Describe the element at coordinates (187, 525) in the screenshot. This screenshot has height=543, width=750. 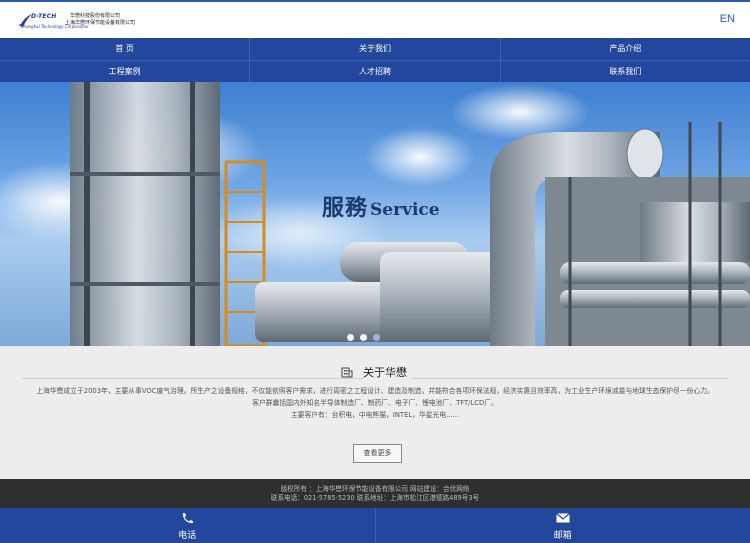
I see `phone-button: 电话` at that location.